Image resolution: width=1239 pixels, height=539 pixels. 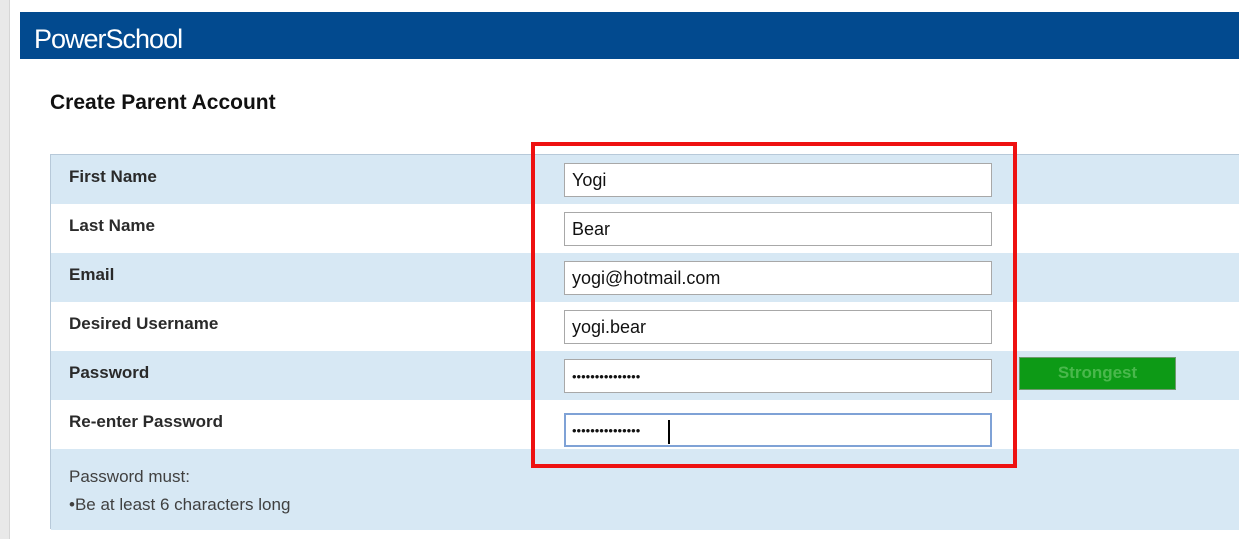 I want to click on form-row-username: Desired Username, so click(x=645, y=326).